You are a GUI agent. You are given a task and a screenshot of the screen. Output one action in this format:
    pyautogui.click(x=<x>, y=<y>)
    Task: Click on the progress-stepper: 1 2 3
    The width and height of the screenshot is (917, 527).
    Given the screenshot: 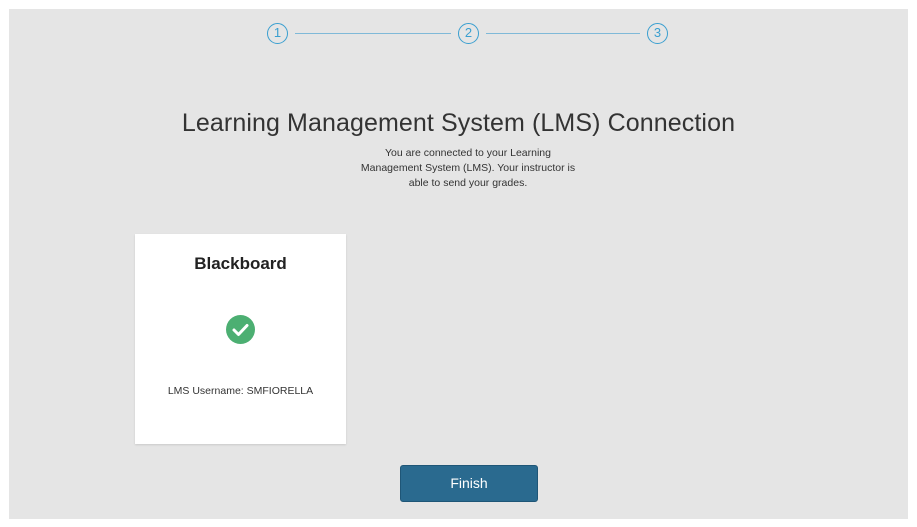 What is the action you would take?
    pyautogui.click(x=458, y=36)
    